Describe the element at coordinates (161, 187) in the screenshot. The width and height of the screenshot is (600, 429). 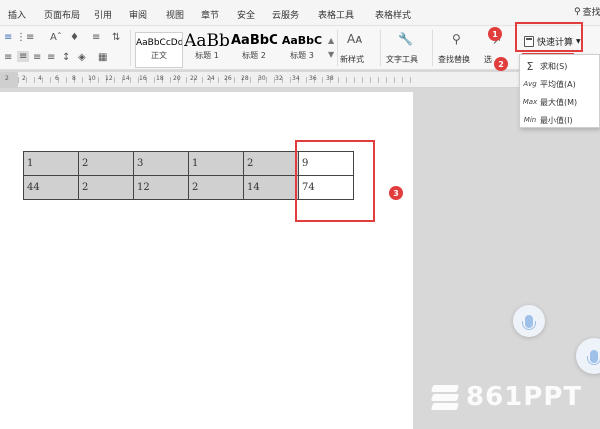
I see `table-cell: 12` at that location.